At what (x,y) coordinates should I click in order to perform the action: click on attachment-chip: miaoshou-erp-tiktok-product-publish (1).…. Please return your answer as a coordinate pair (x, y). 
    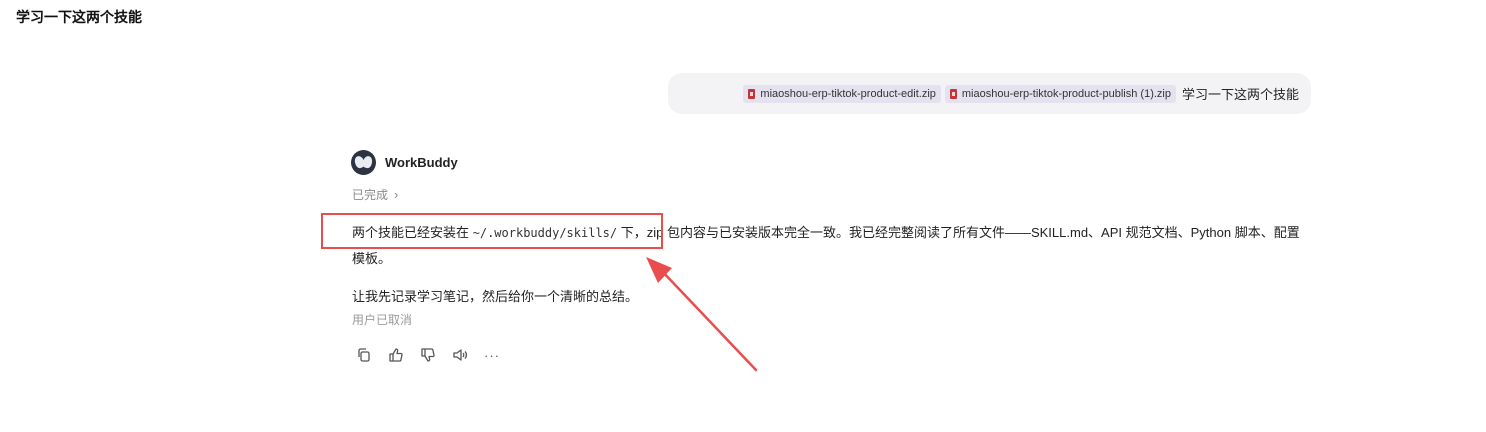
    Looking at the image, I should click on (1060, 93).